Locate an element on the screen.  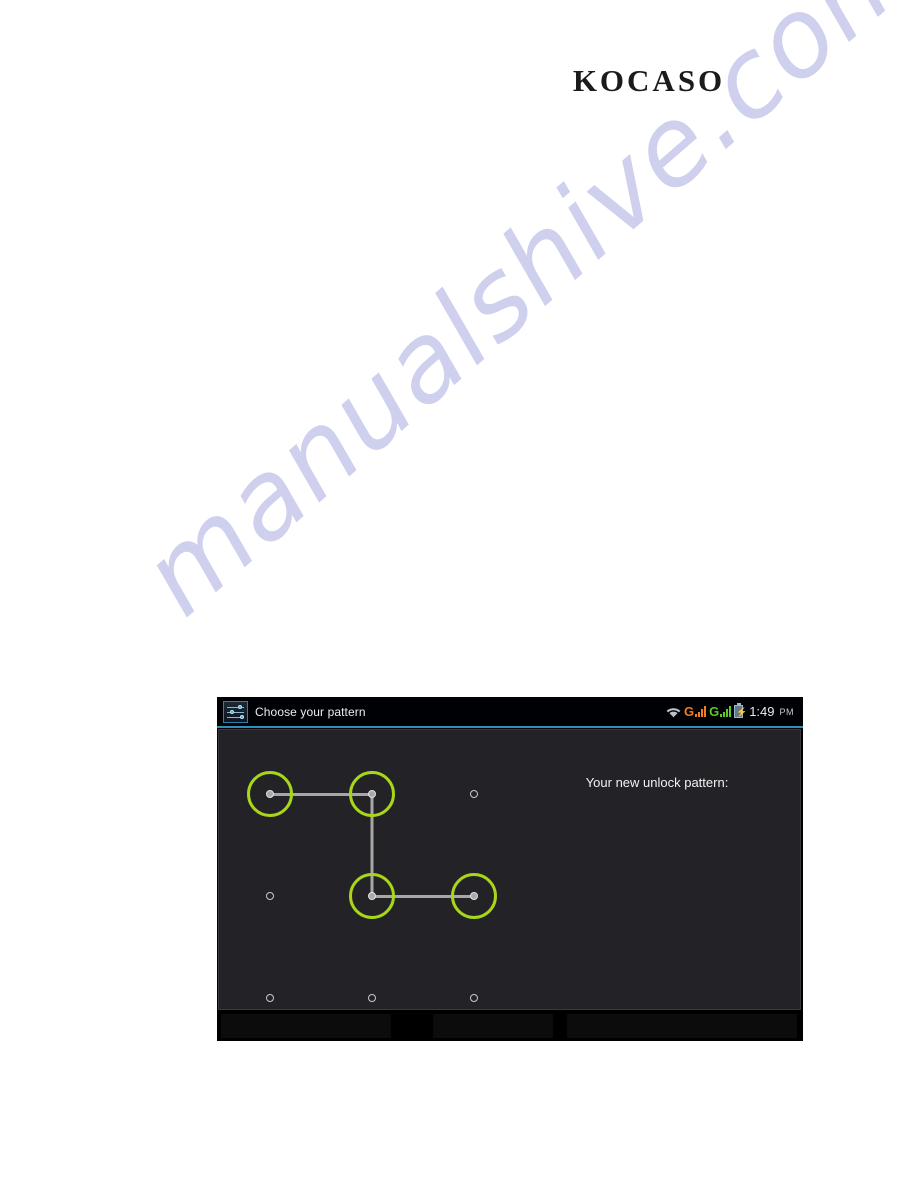
status-bar: G G ⚡ 1:49 PM is located at coordinates (730, 711).